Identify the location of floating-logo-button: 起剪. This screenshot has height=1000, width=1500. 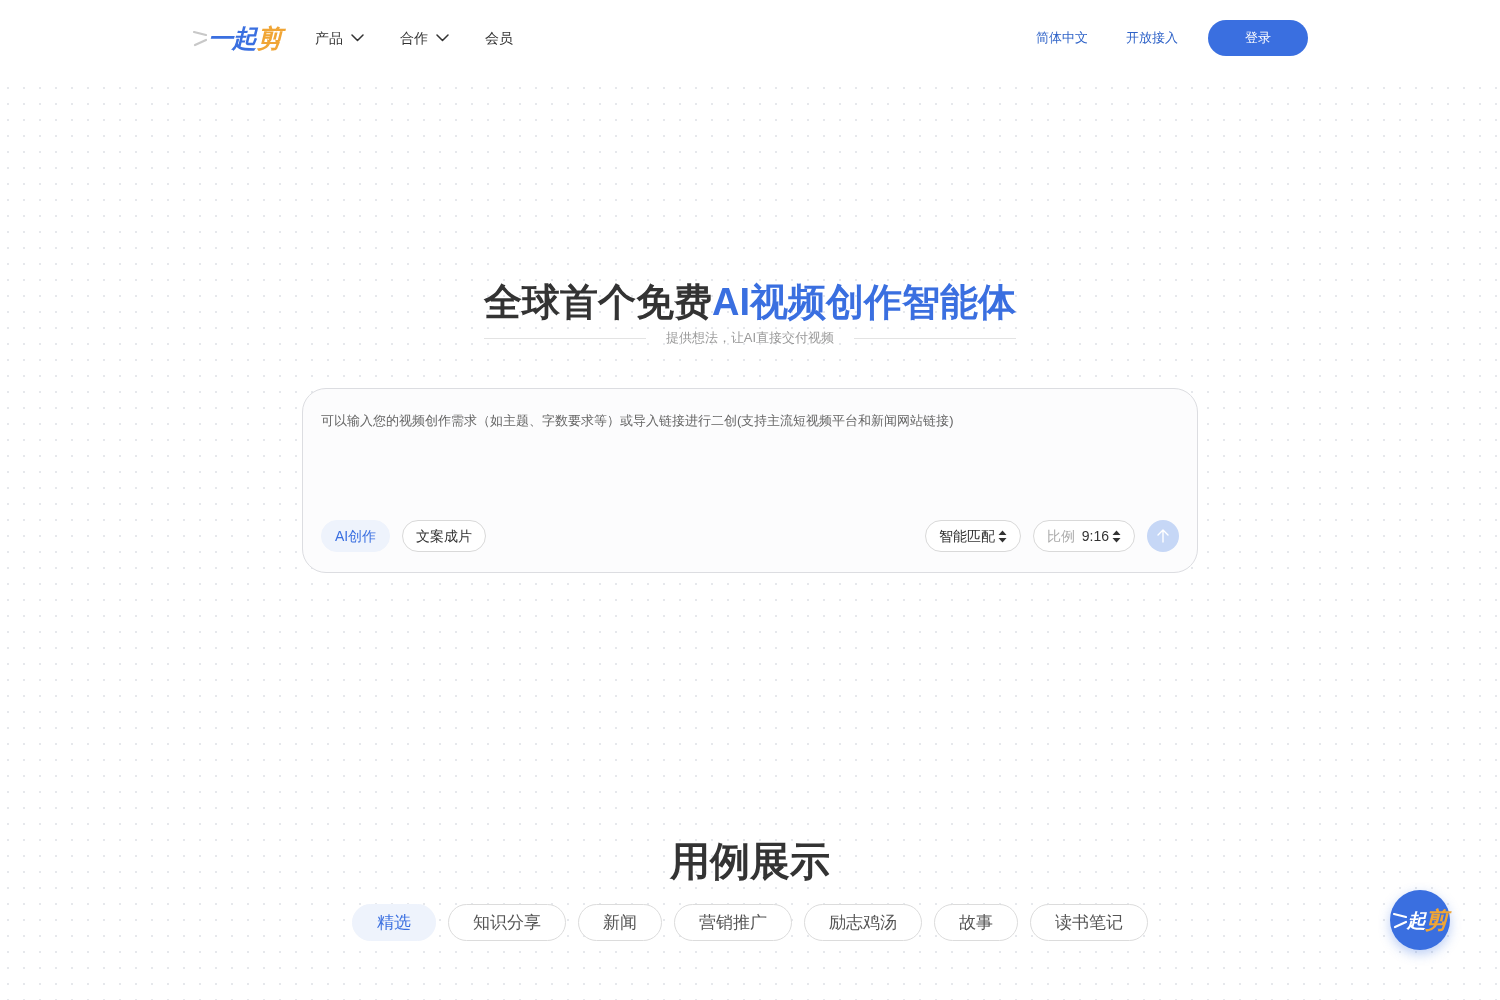
(1420, 920).